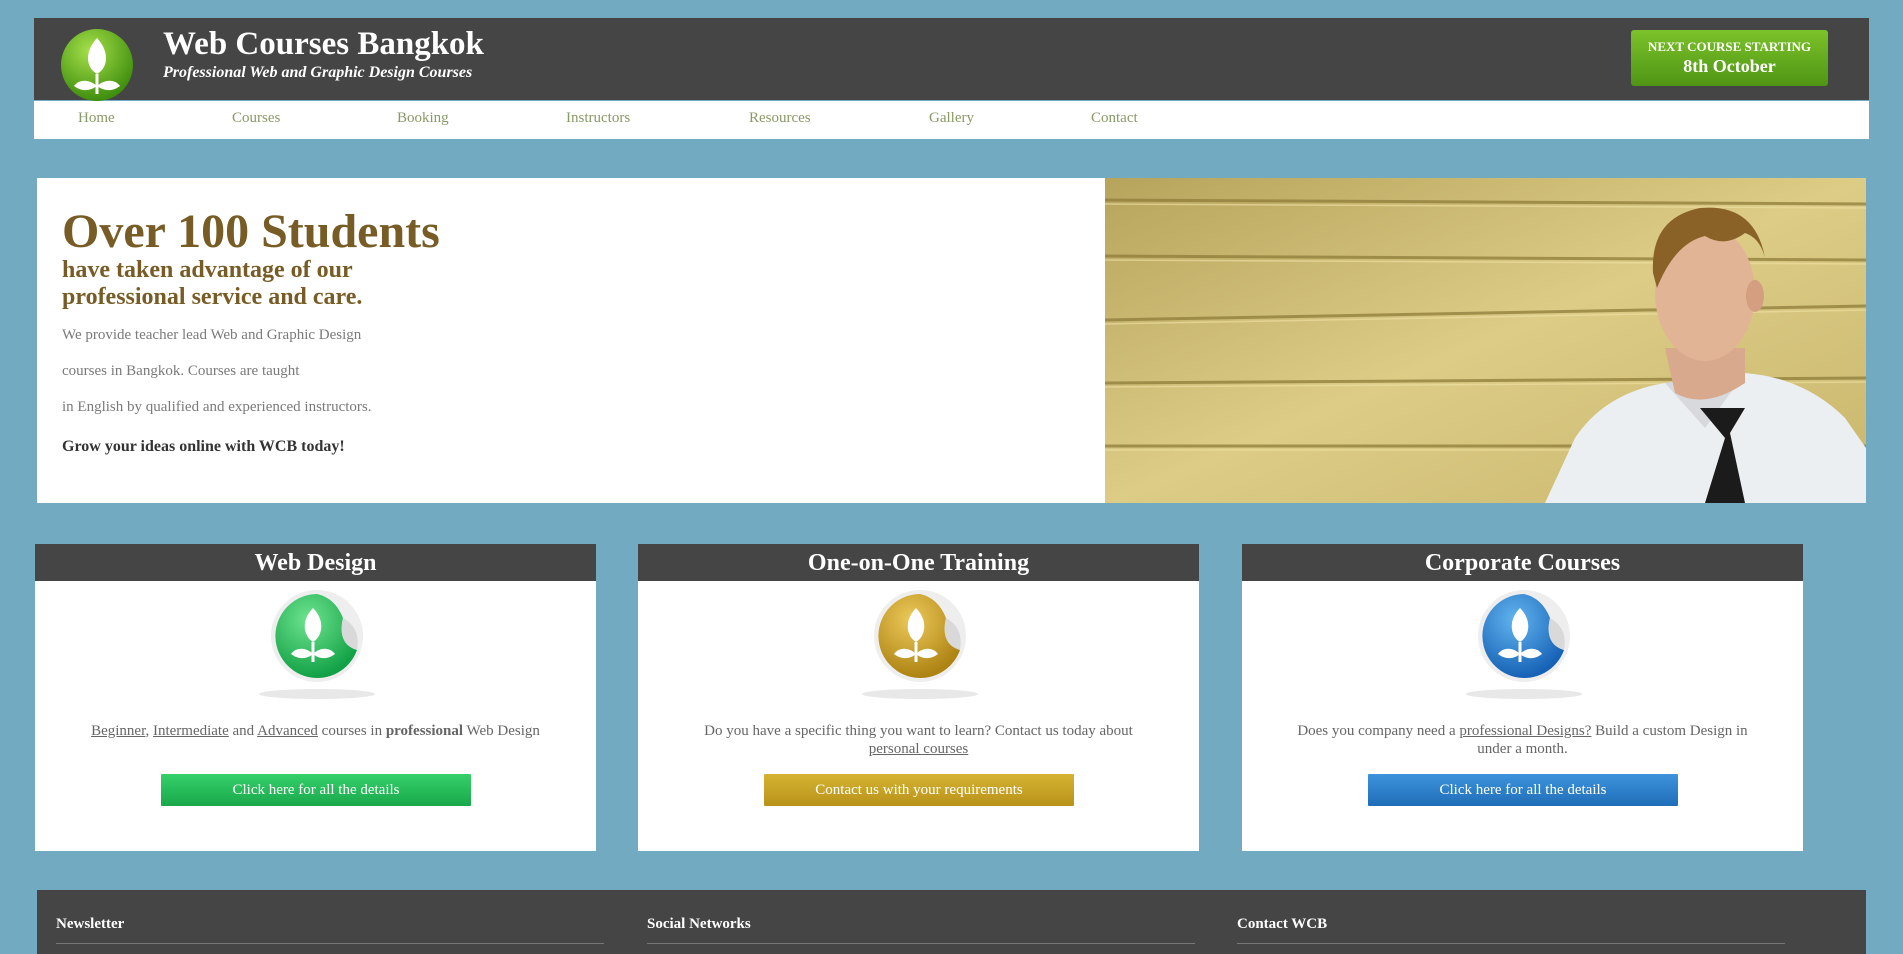 Image resolution: width=1903 pixels, height=954 pixels. Describe the element at coordinates (207, 270) in the screenshot. I see `hero-subheadline-line-1: have taken advantage of our` at that location.